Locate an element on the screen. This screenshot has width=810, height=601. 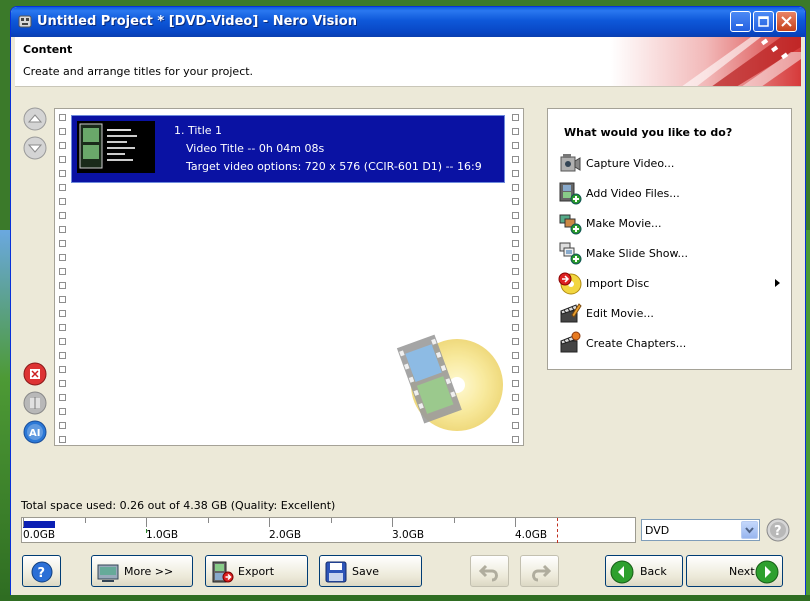
undo-button is located at coordinates (489, 571).